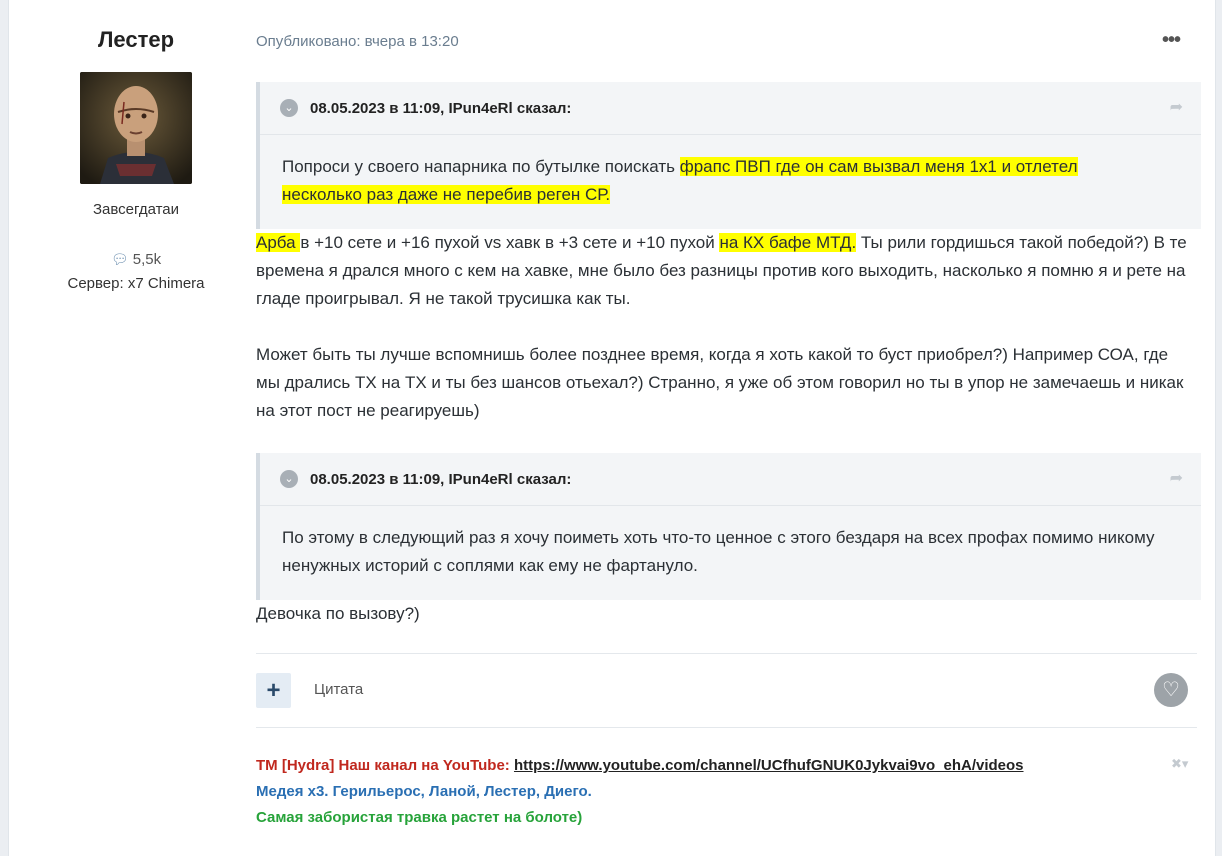 This screenshot has height=856, width=1222. Describe the element at coordinates (1179, 764) in the screenshot. I see `close-icon: ✖▾` at that location.